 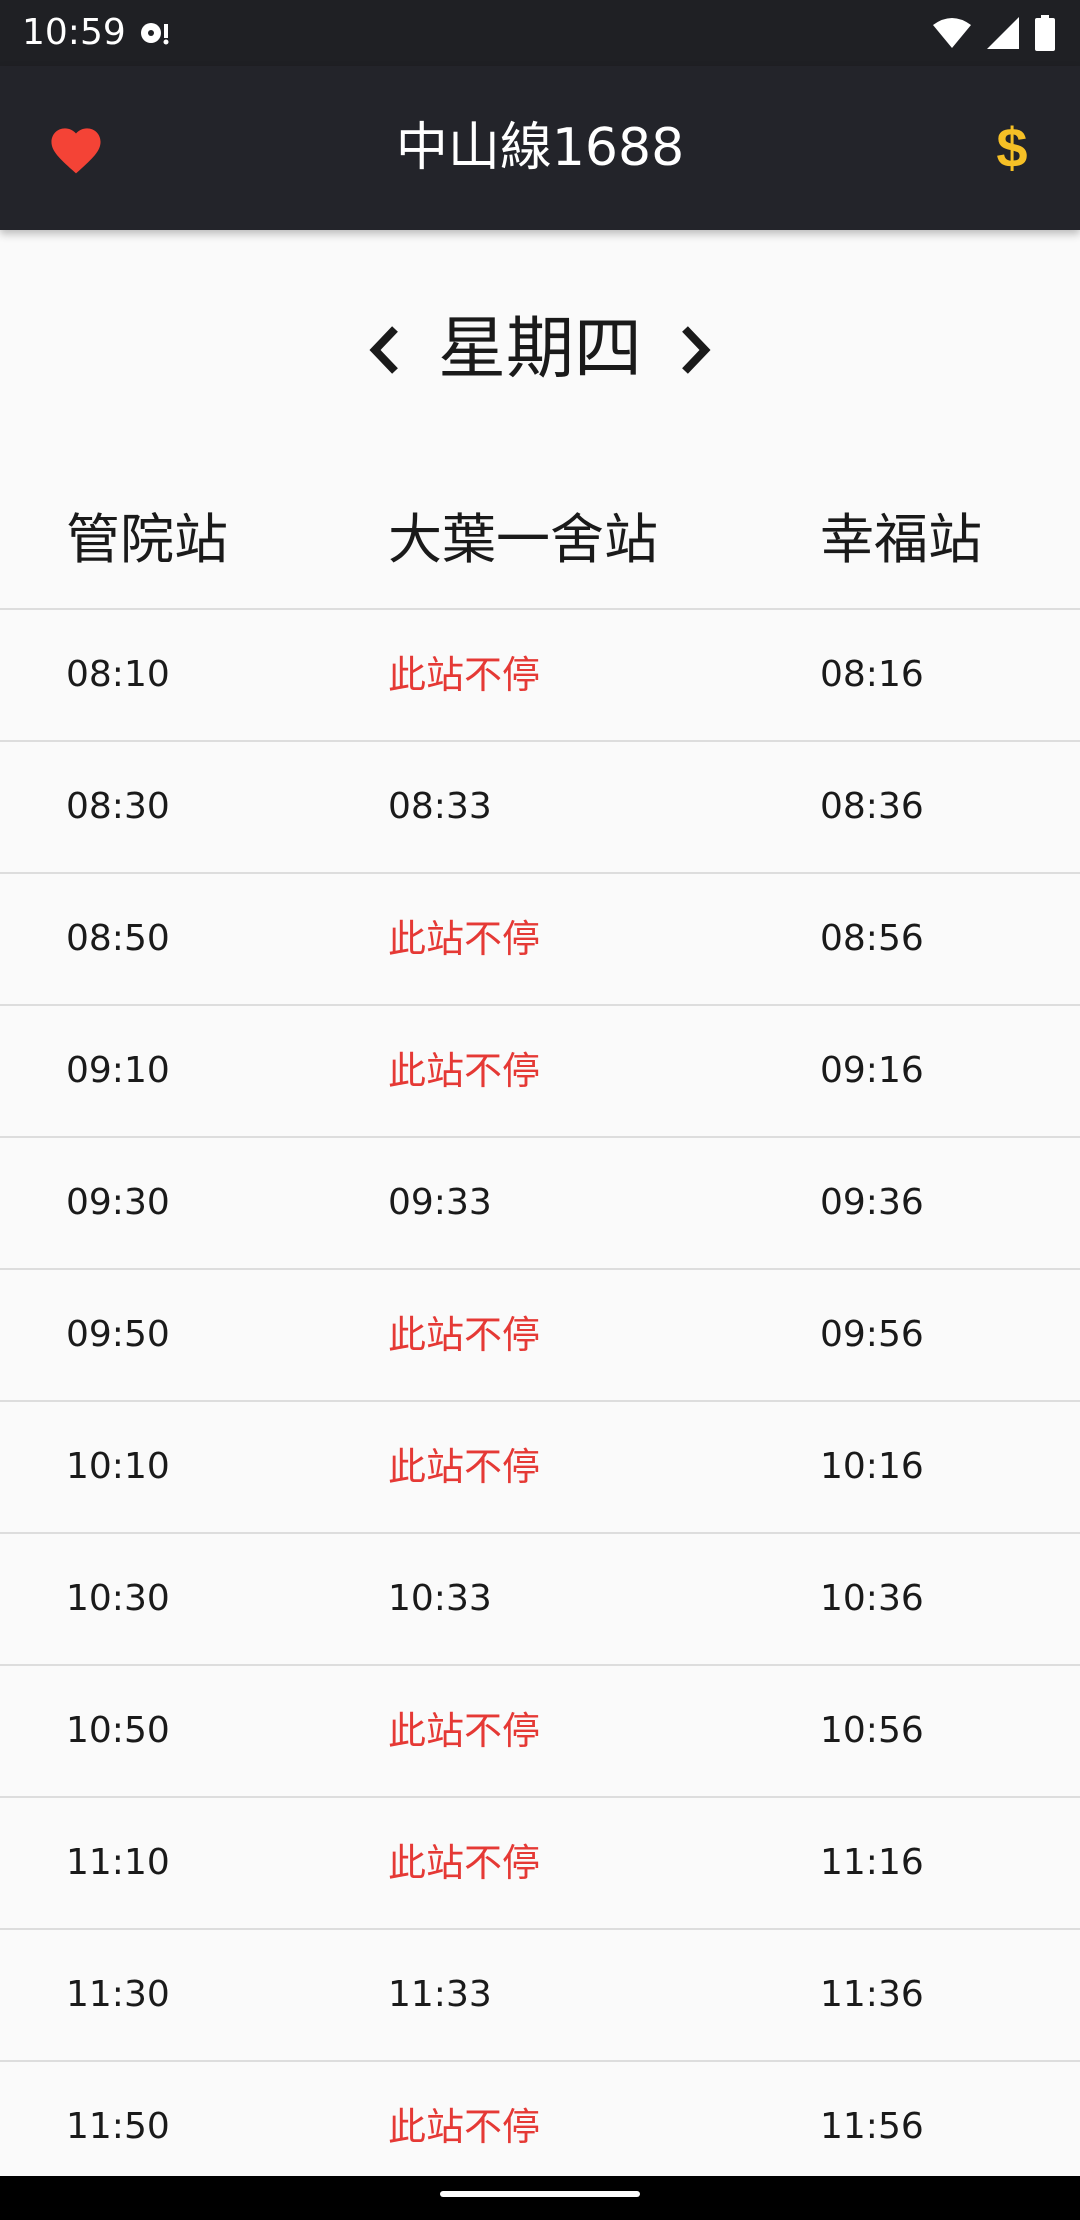 I want to click on battery-icon, so click(x=1045, y=33).